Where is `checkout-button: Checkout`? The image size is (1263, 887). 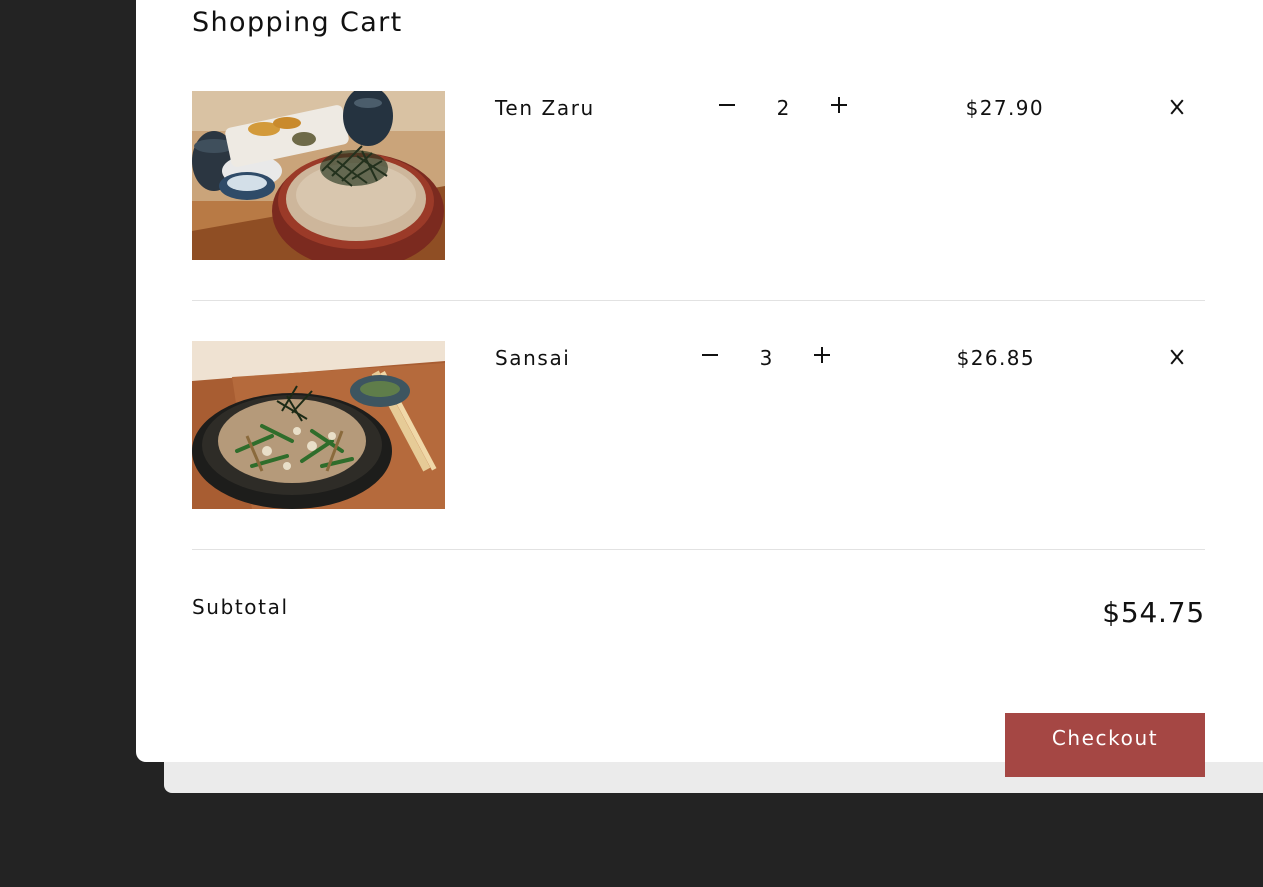 checkout-button: Checkout is located at coordinates (1105, 745).